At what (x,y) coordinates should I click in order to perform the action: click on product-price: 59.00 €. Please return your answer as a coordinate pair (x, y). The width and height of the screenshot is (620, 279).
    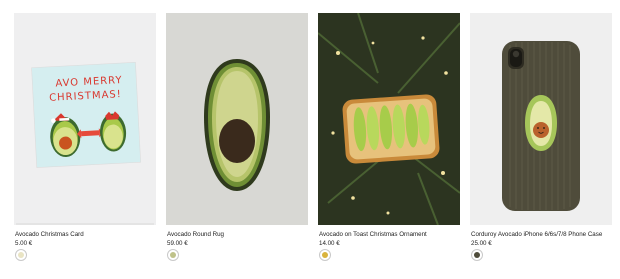
    Looking at the image, I should click on (177, 243).